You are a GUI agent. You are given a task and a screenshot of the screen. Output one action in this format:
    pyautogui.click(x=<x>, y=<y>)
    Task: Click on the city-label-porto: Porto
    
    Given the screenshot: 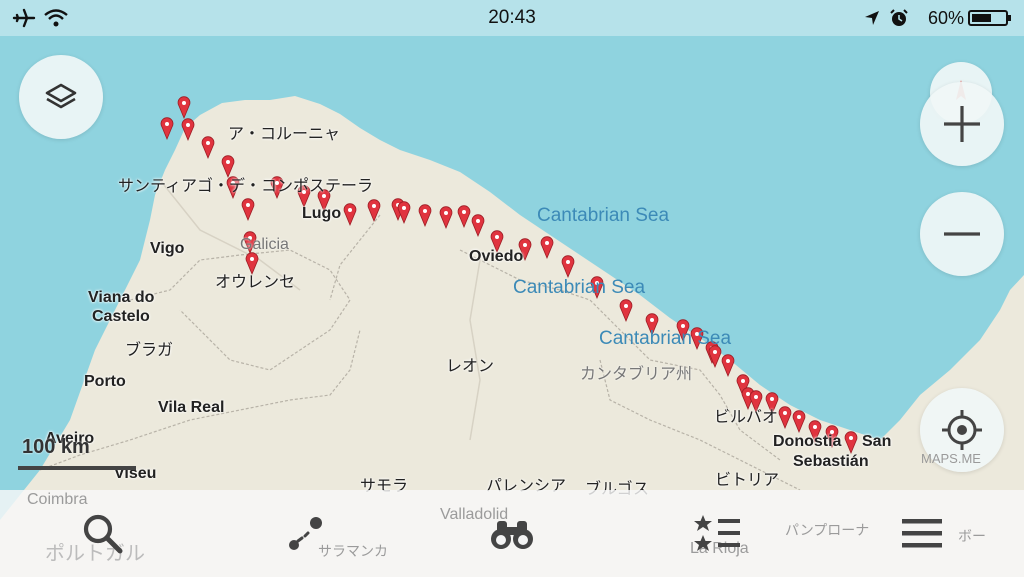 What is the action you would take?
    pyautogui.click(x=105, y=381)
    